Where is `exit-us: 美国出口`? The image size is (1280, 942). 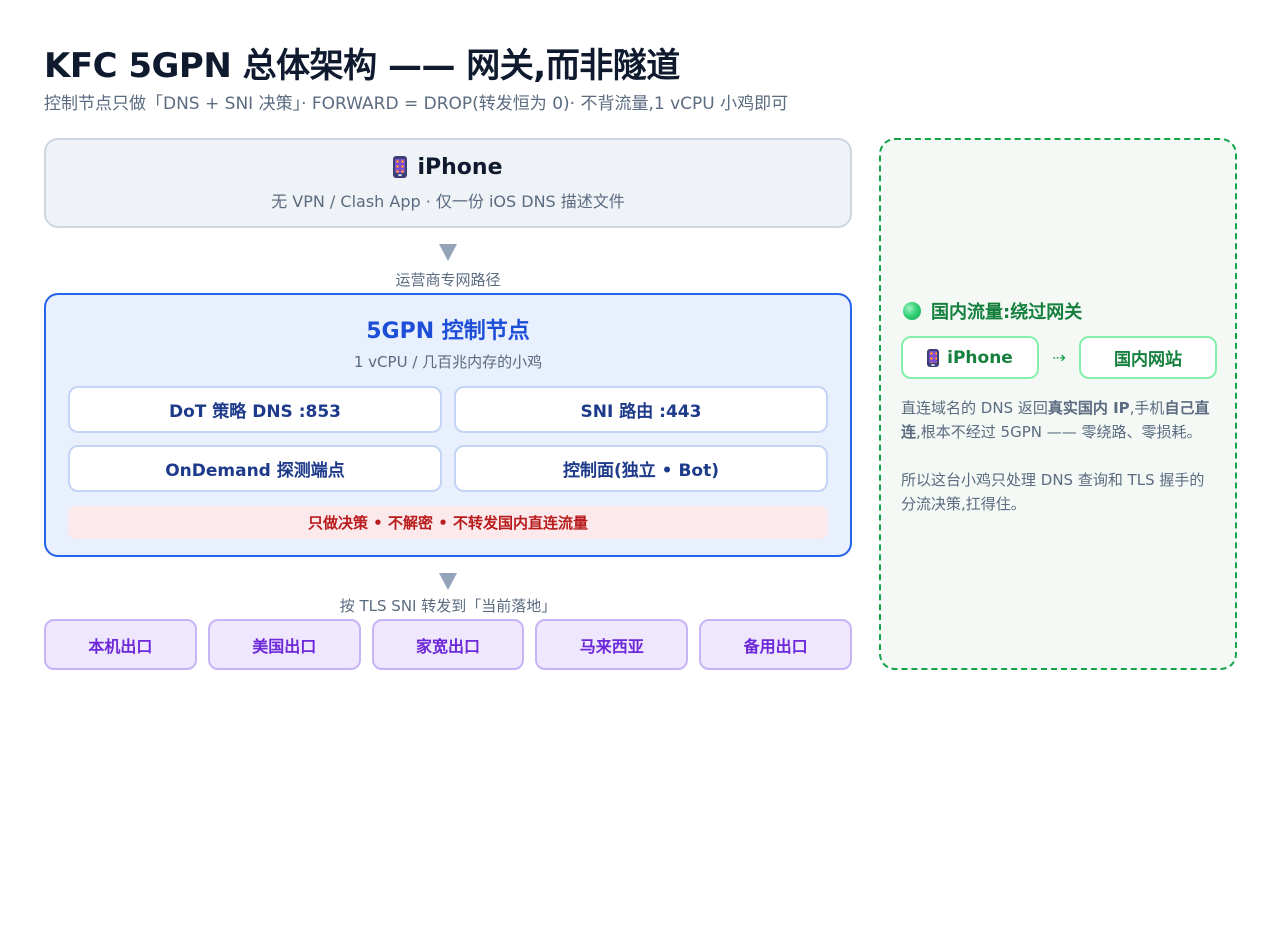 exit-us: 美国出口 is located at coordinates (284, 644).